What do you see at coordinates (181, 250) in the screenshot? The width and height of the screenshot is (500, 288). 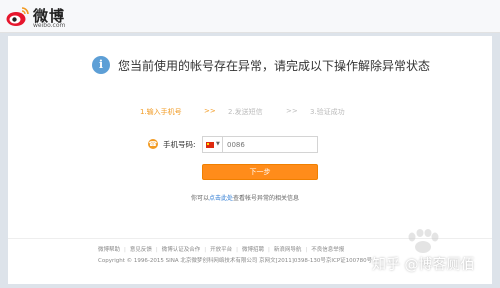 I see `footer-link: 微博认证及合作` at bounding box center [181, 250].